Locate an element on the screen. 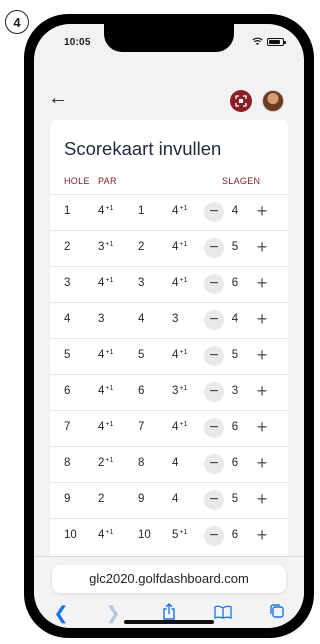 The width and height of the screenshot is (320, 644). table-row: 3 4+1 3 4+1−6 + is located at coordinates (169, 284).